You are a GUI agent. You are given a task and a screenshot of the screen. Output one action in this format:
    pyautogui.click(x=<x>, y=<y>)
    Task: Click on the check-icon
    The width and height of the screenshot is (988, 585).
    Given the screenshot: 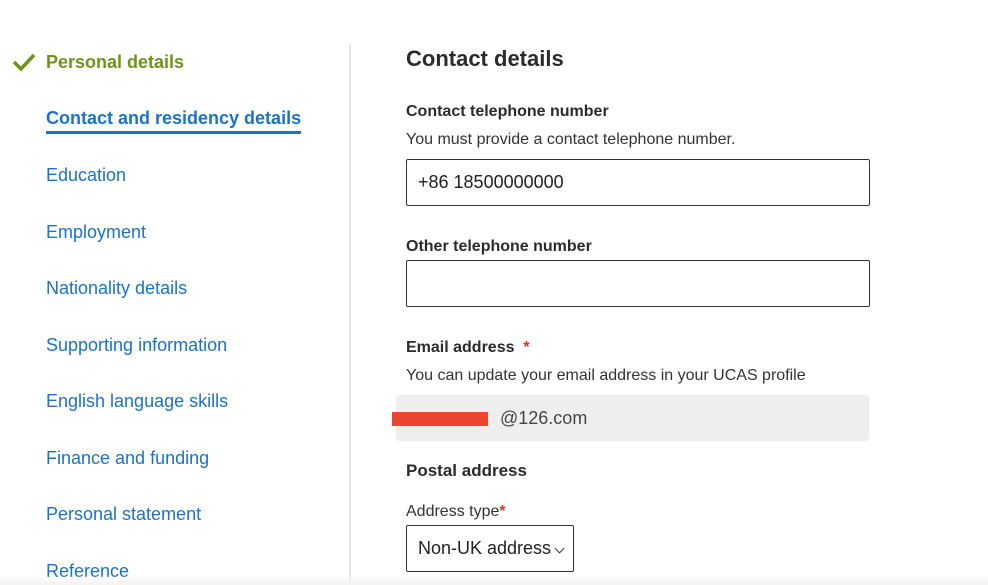 What is the action you would take?
    pyautogui.click(x=24, y=62)
    